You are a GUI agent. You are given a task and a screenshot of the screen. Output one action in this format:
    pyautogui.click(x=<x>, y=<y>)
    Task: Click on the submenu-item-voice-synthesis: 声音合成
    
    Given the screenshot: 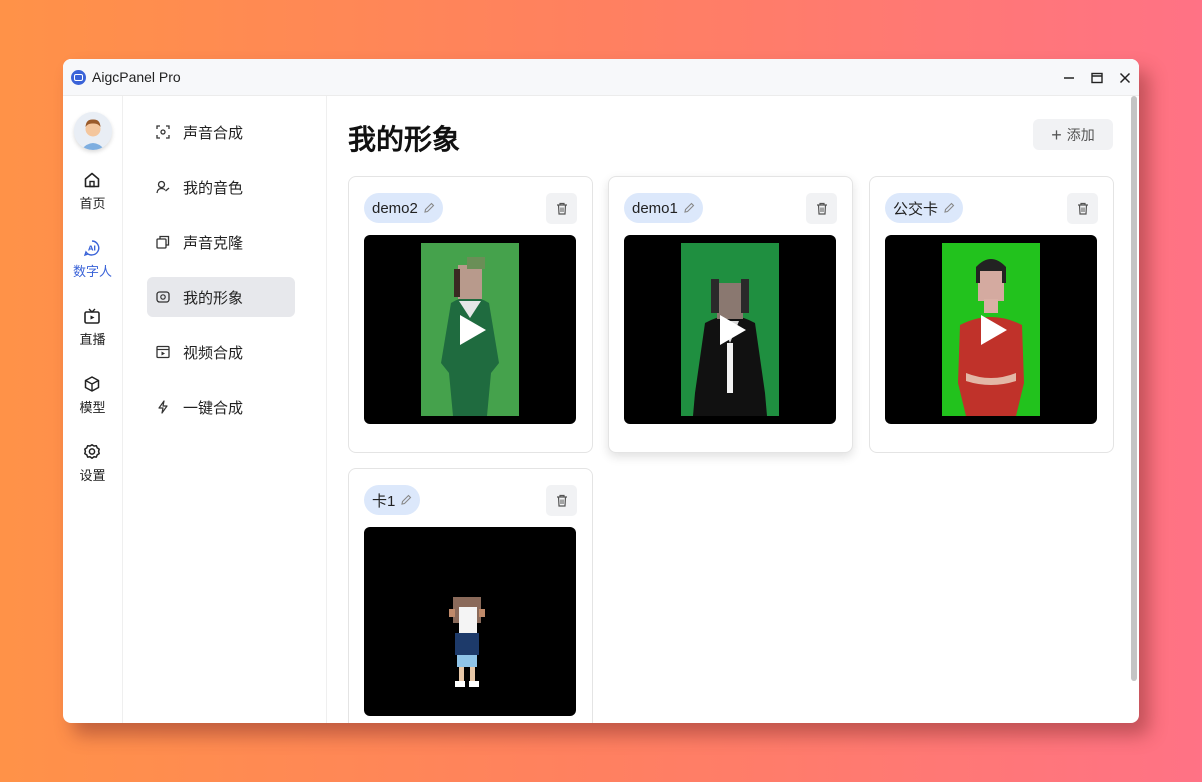 What is the action you would take?
    pyautogui.click(x=221, y=132)
    